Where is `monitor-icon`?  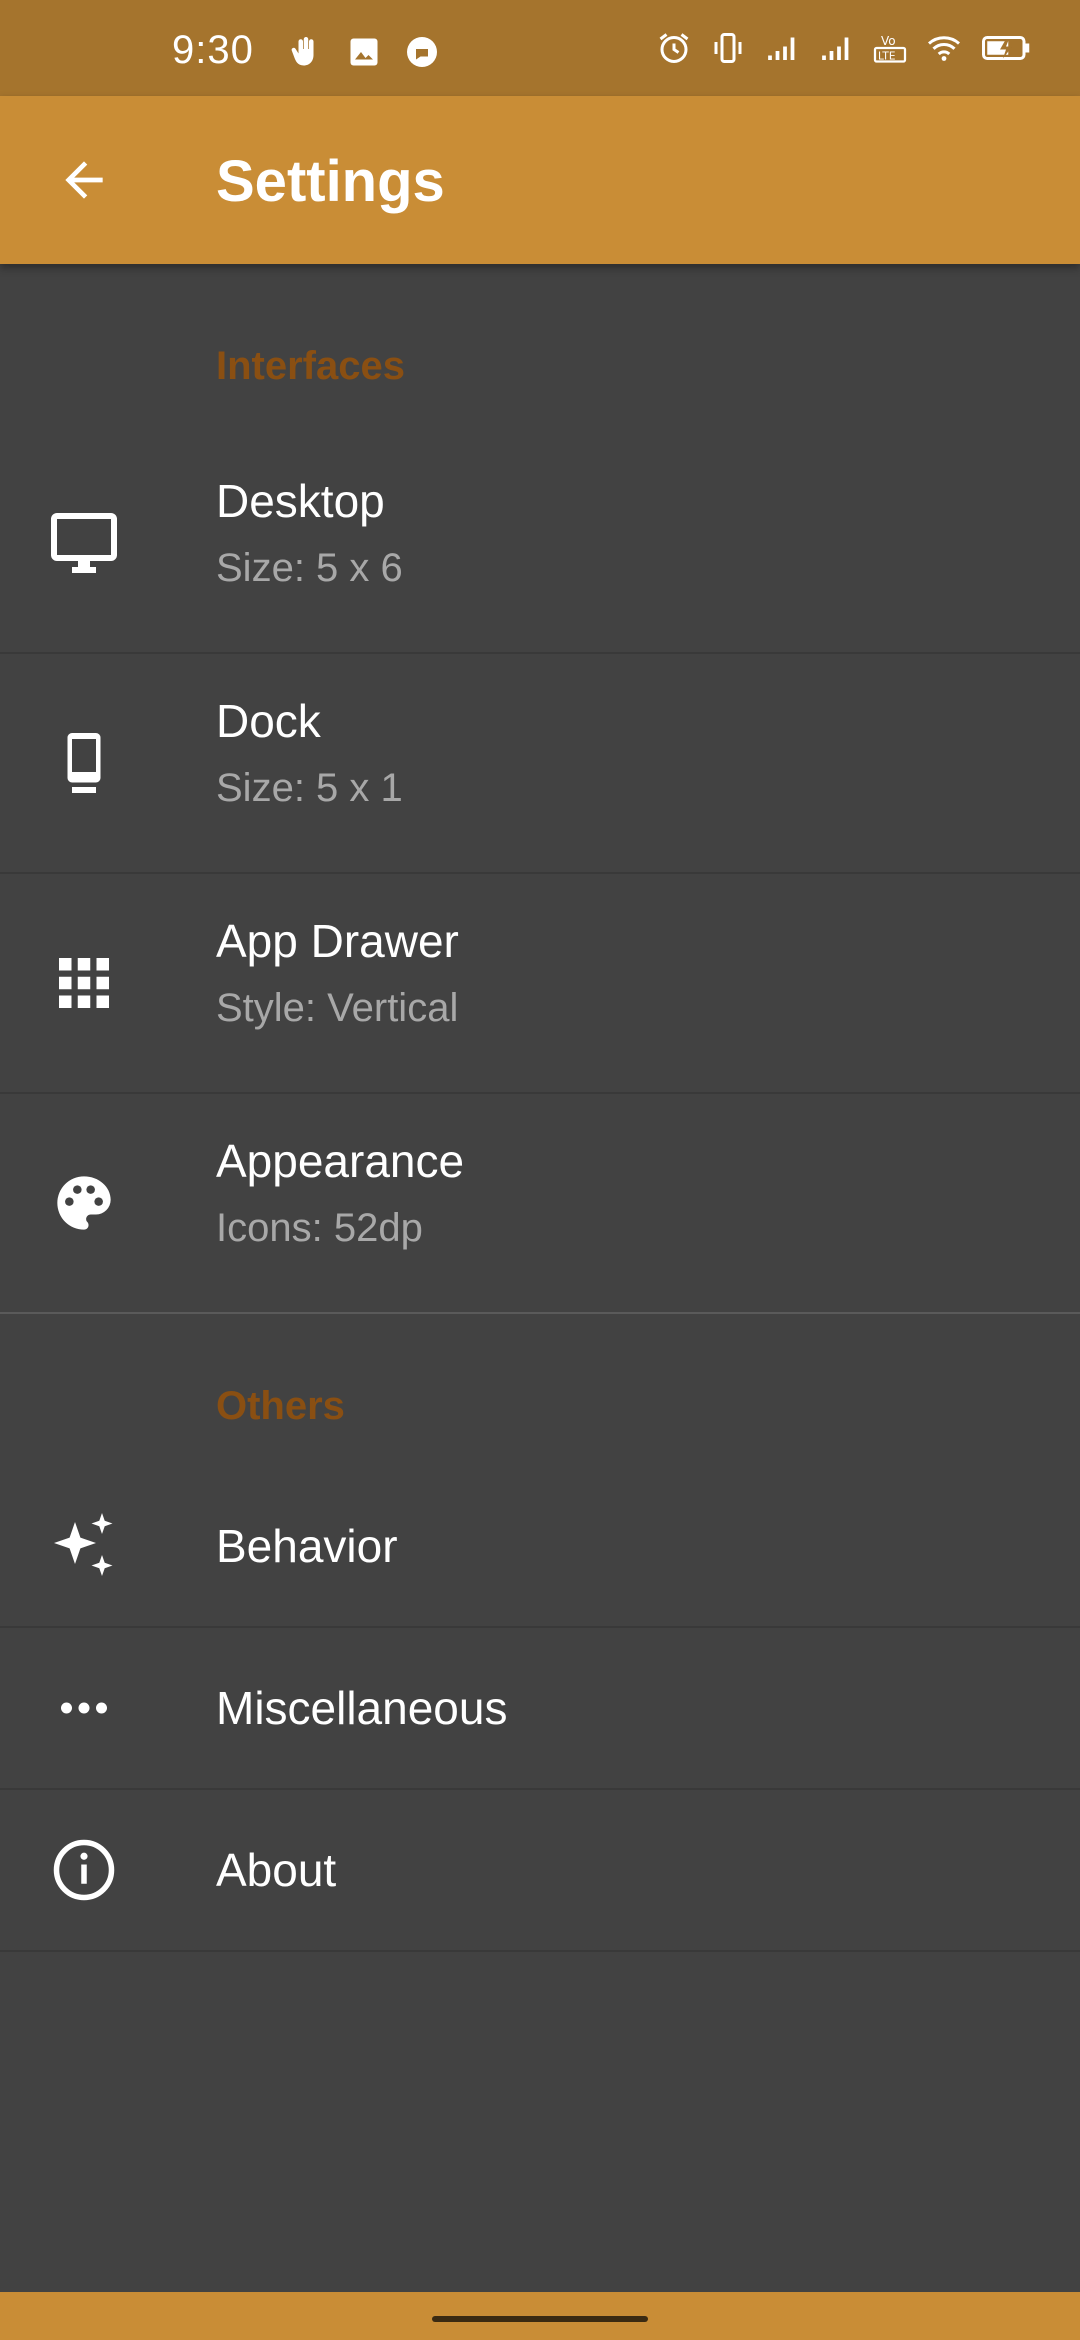
monitor-icon is located at coordinates (84, 543).